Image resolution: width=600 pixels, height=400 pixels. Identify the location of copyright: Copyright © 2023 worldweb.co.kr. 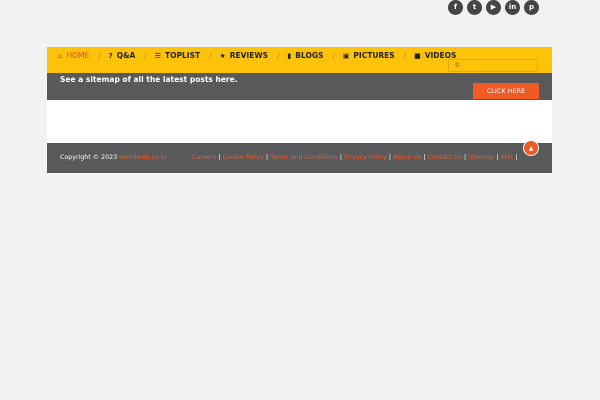
(113, 157).